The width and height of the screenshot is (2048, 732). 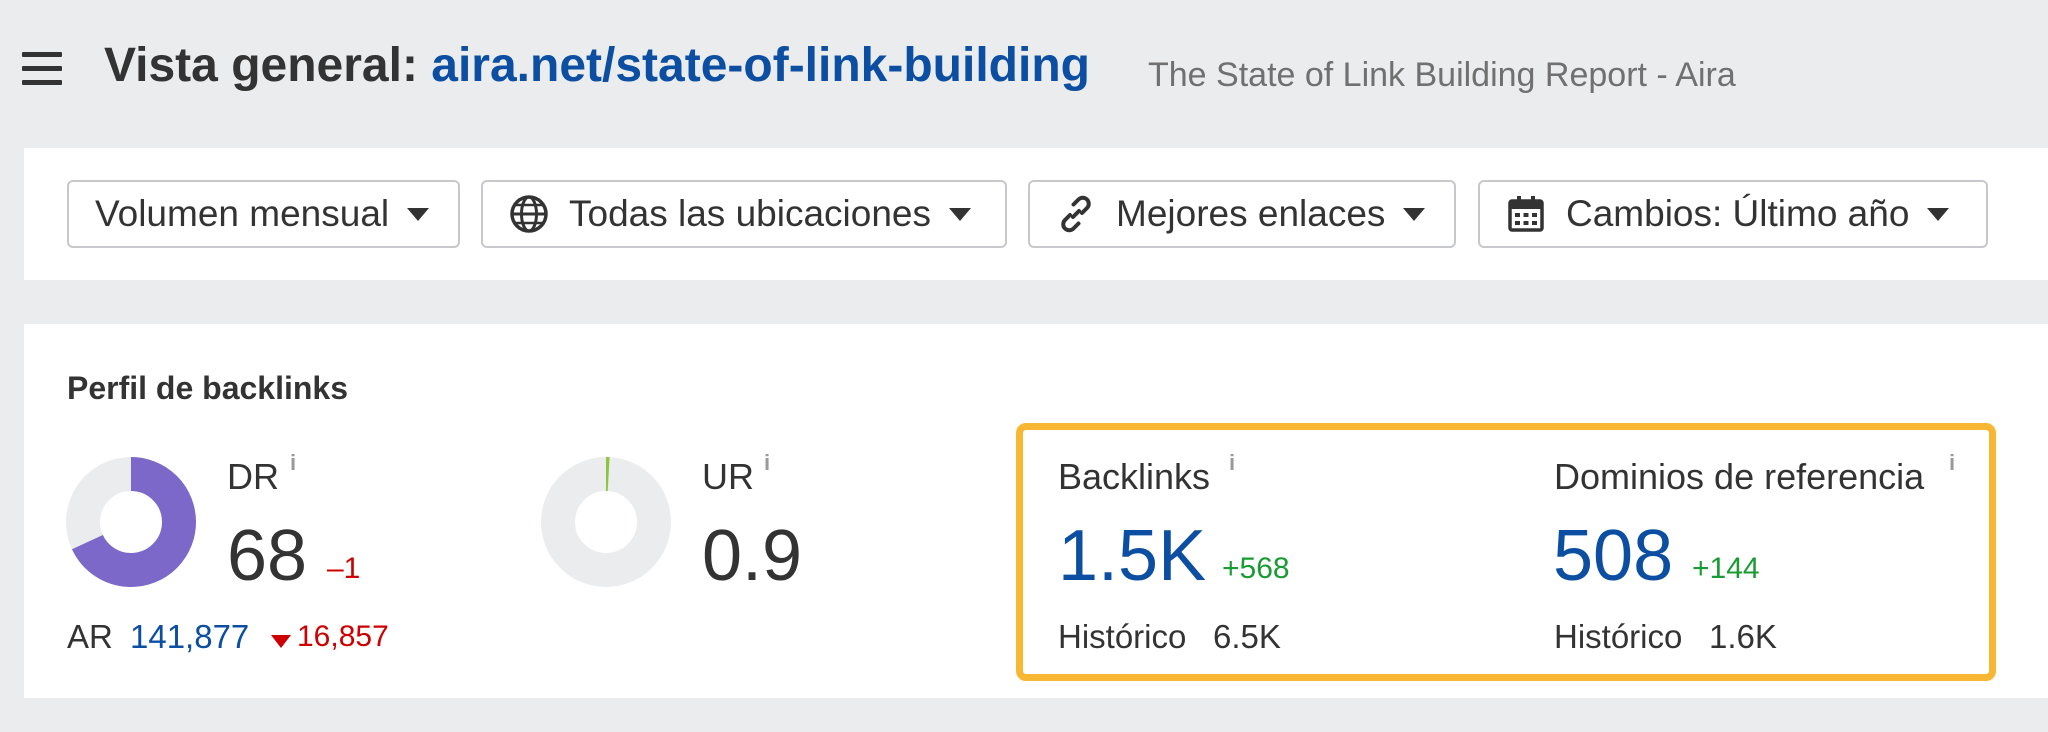 I want to click on referring-domains-label: Dominios de referencia, so click(x=1739, y=476).